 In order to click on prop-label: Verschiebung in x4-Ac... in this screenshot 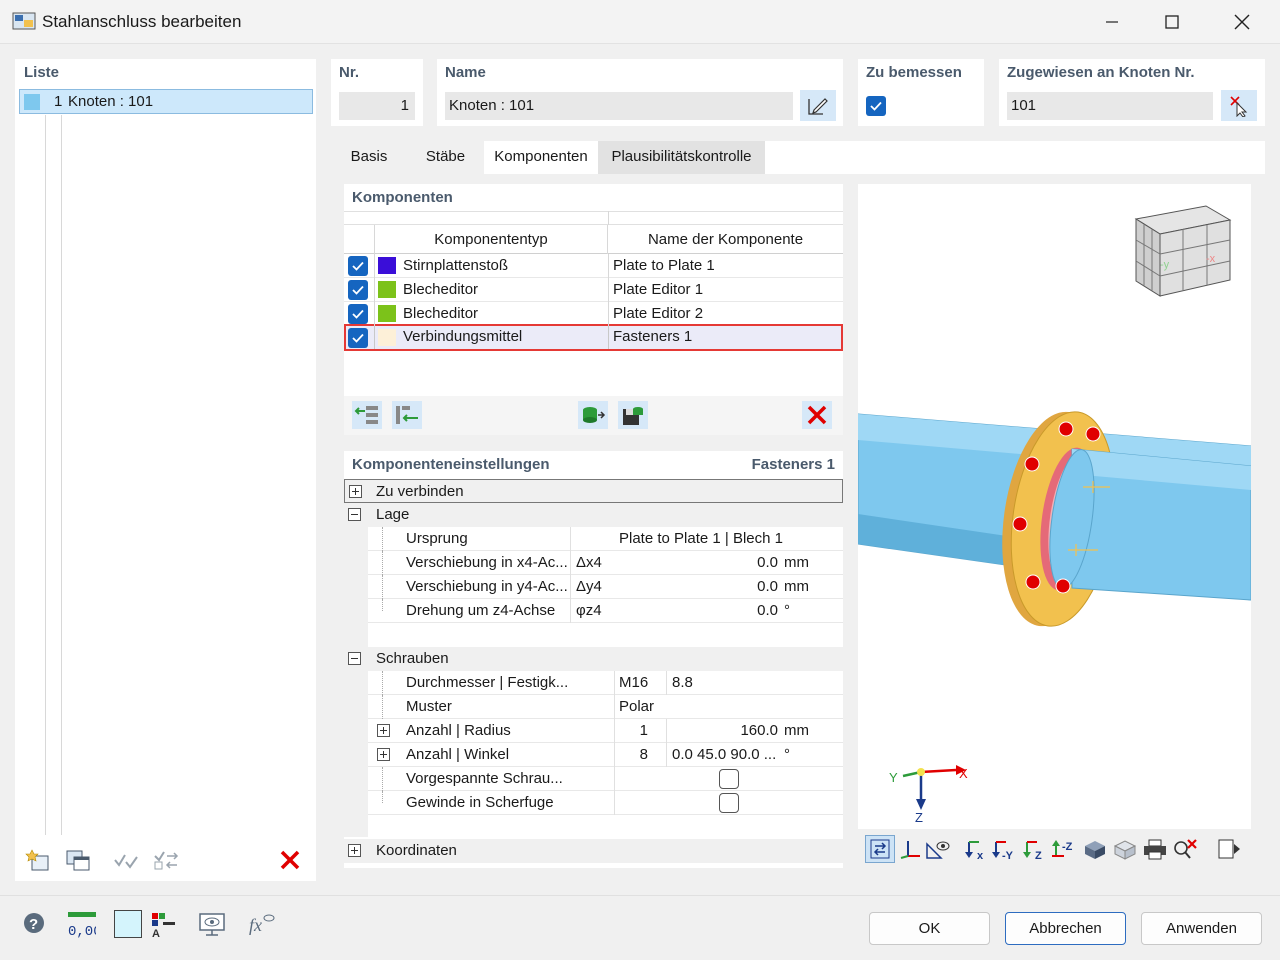, I will do `click(487, 562)`.